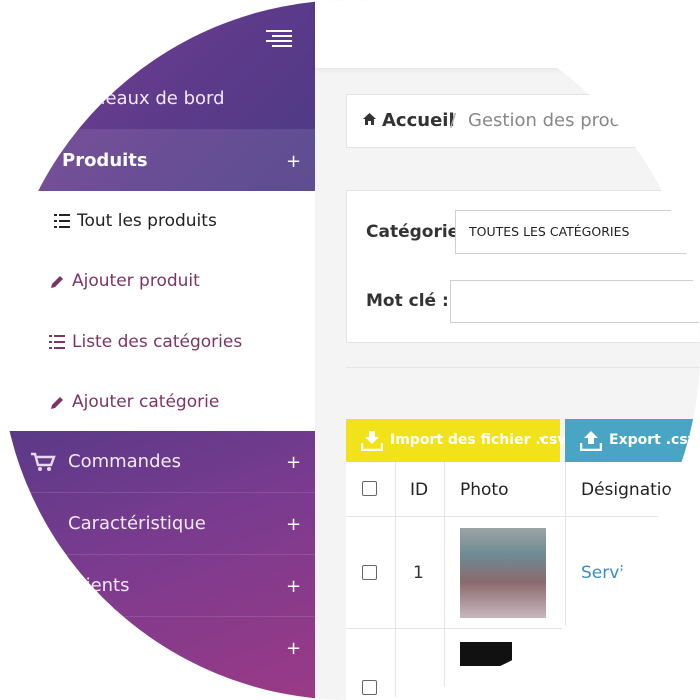 Image resolution: width=700 pixels, height=700 pixels. I want to click on sidebar-item-caracteristique: Caractéristique +, so click(157, 523).